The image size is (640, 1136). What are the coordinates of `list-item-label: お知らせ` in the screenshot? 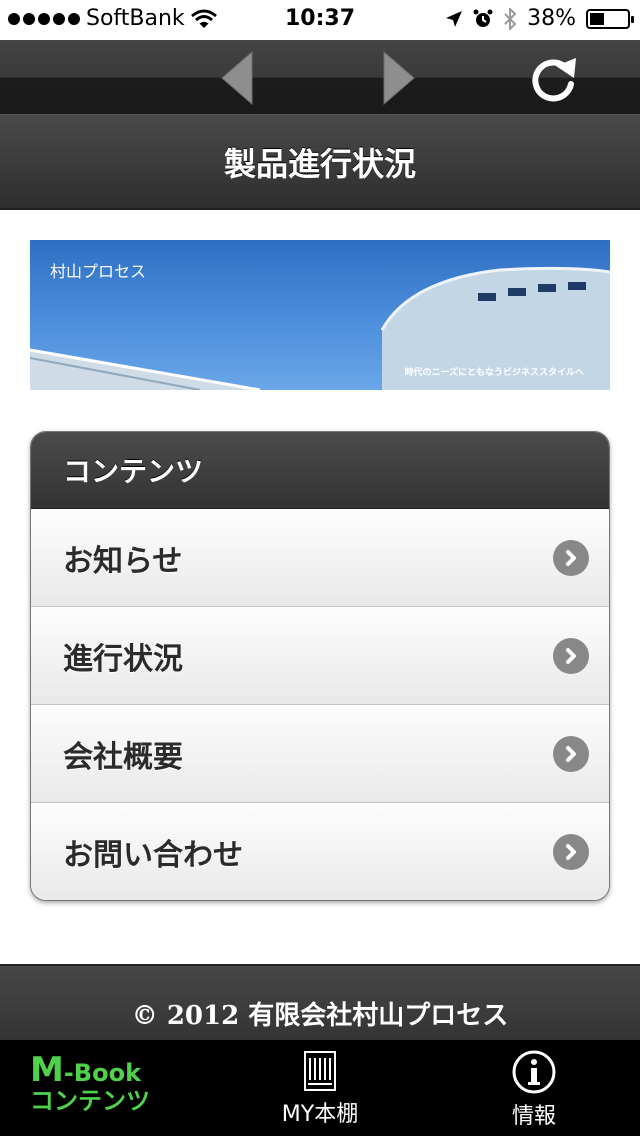 It's located at (123, 561).